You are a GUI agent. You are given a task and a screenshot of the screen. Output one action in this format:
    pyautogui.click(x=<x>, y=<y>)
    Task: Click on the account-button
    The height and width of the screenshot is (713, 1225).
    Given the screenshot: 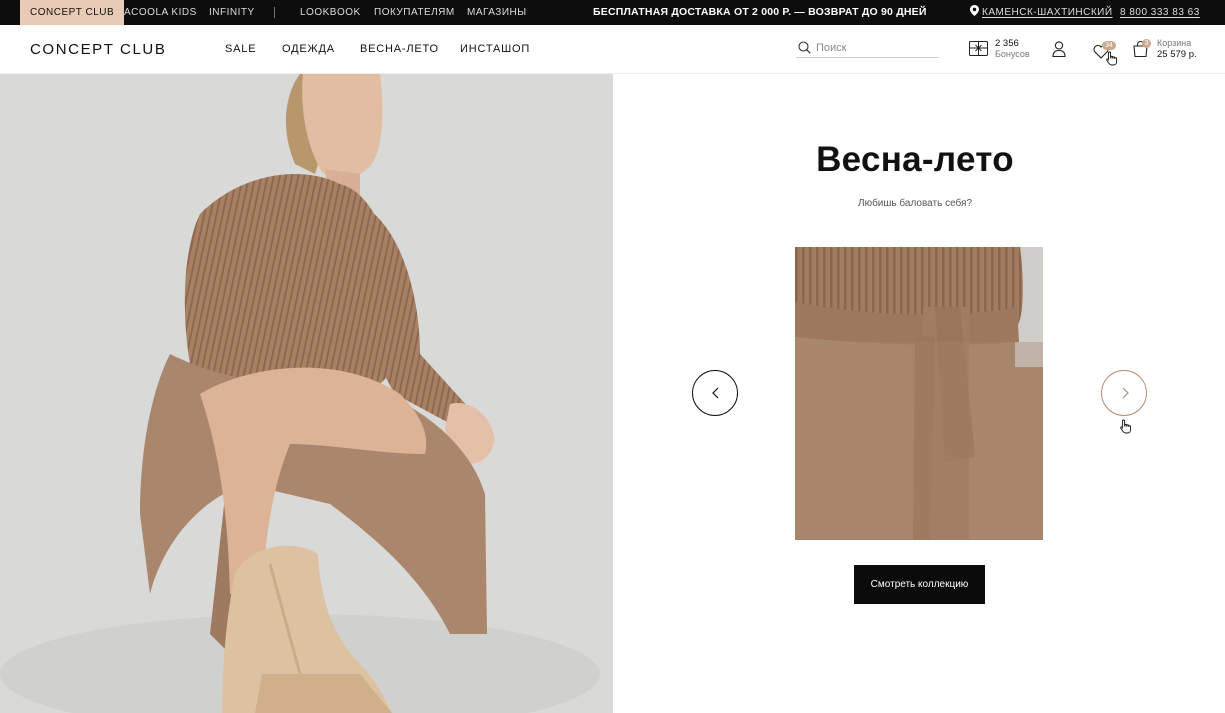 What is the action you would take?
    pyautogui.click(x=1059, y=51)
    